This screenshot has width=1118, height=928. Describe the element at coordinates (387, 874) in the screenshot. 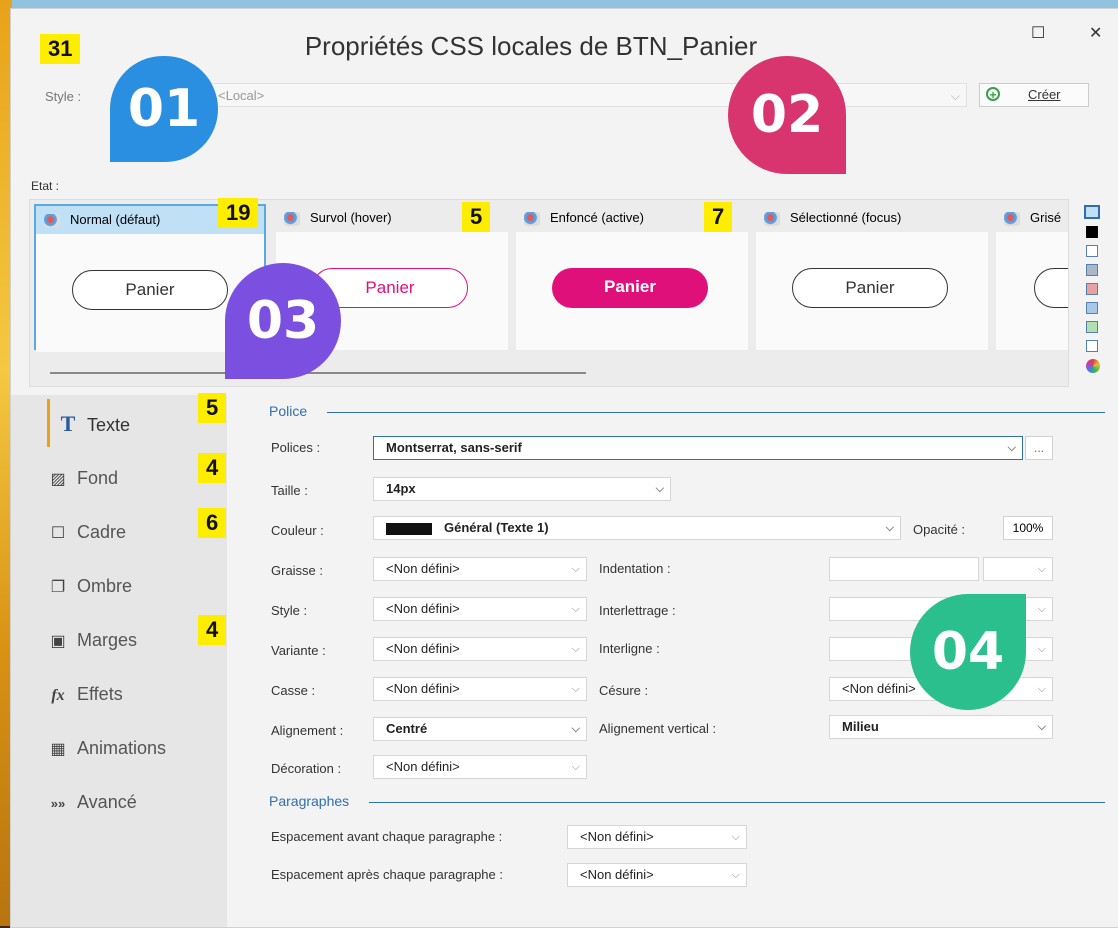

I see `spacing-after-label: Espacement après chaque paragraphe :` at that location.